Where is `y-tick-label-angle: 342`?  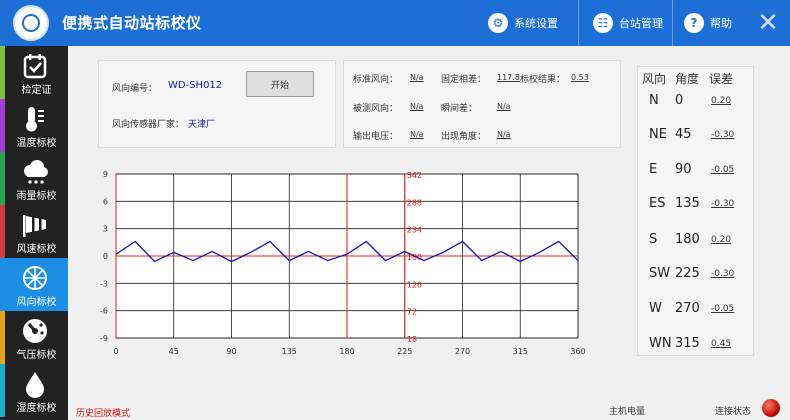
y-tick-label-angle: 342 is located at coordinates (414, 175).